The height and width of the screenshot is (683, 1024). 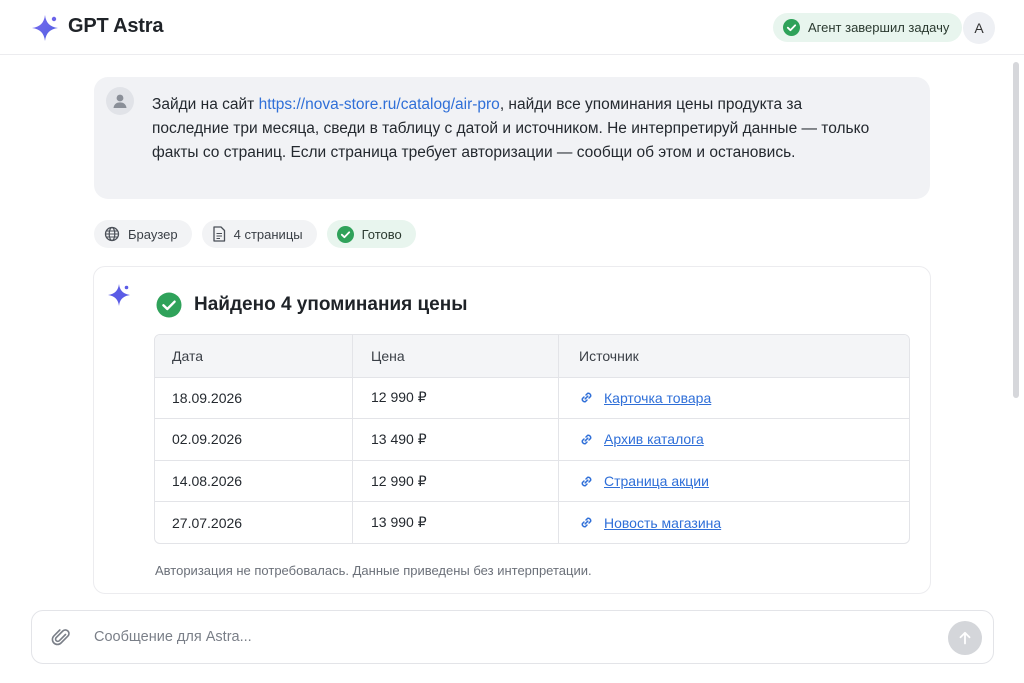 I want to click on source-link: Карточка товара, so click(x=645, y=398).